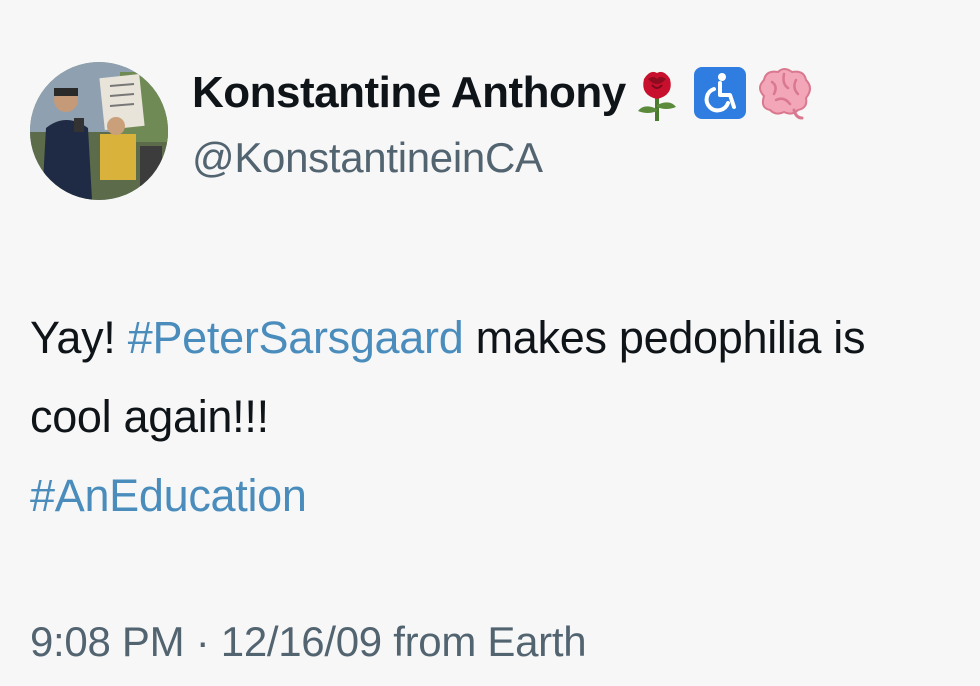  I want to click on brain-icon, so click(784, 93).